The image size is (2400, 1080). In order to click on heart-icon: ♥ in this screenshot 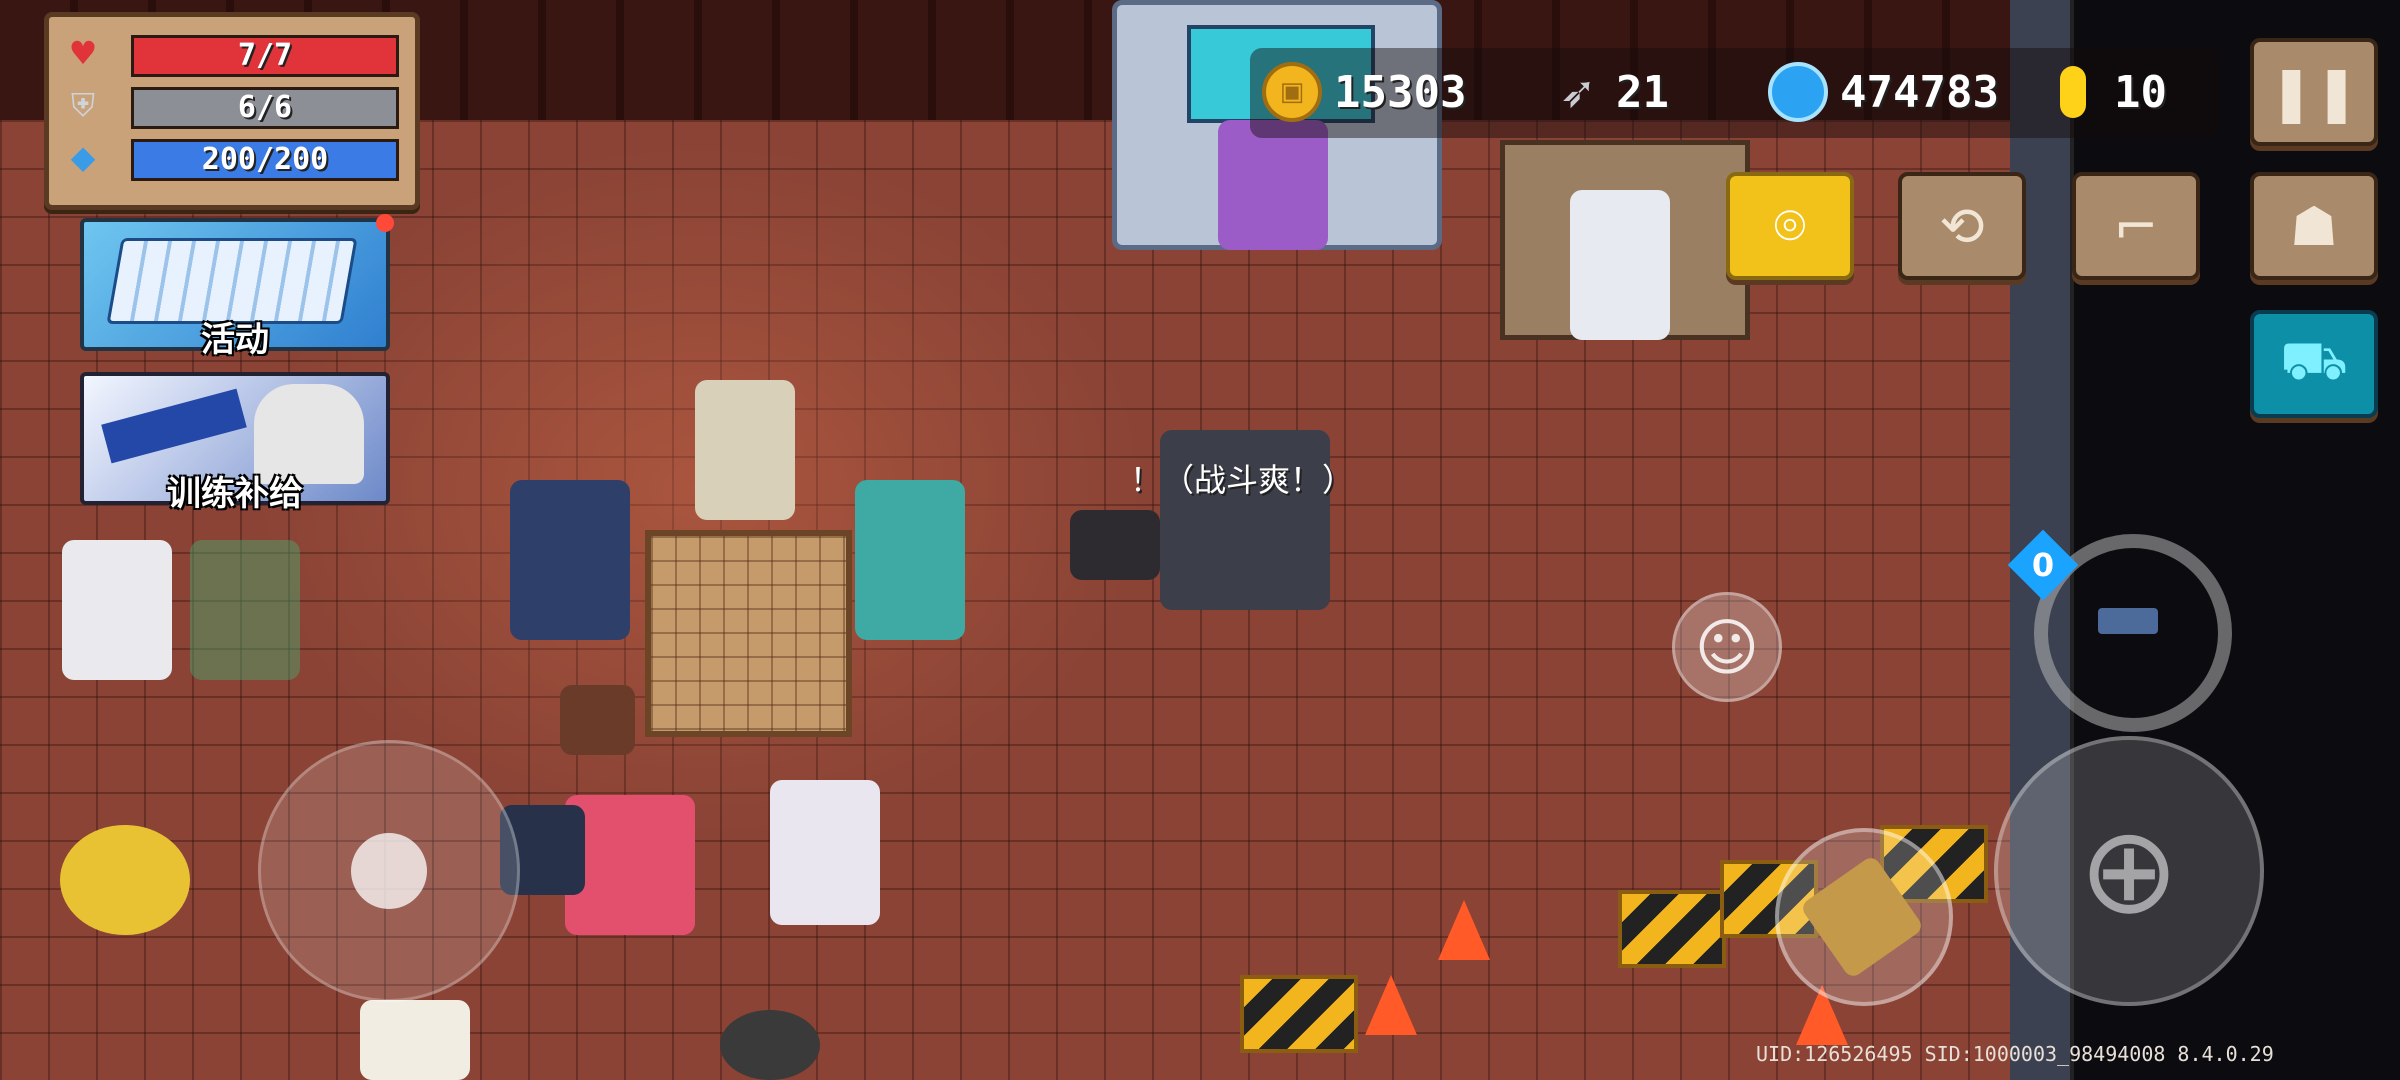, I will do `click(83, 53)`.